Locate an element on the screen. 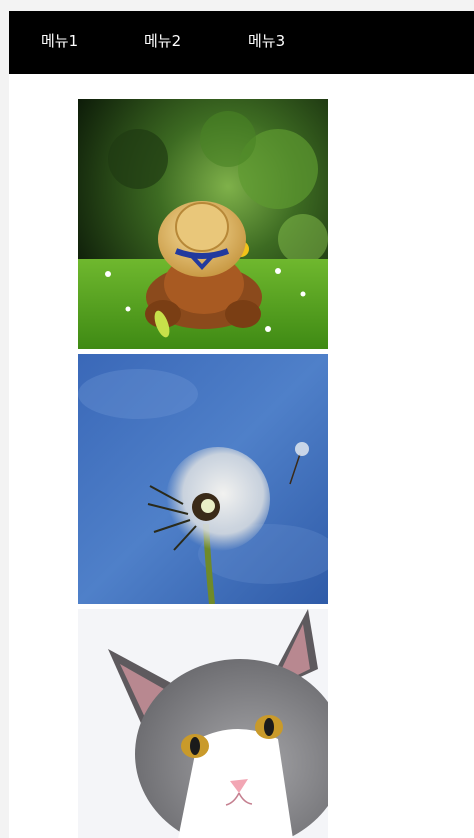 Image resolution: width=474 pixels, height=838 pixels. nav-menu-1: 메뉴1 is located at coordinates (59, 41).